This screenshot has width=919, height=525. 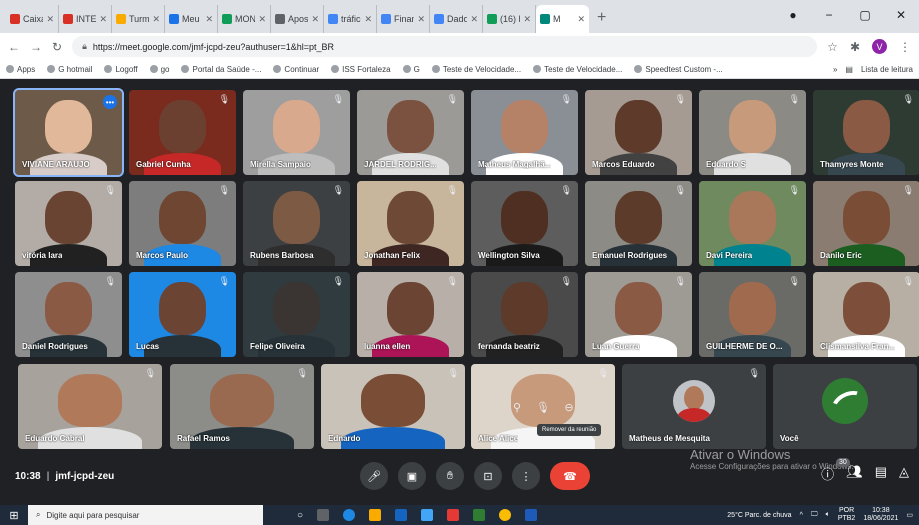 What do you see at coordinates (14, 515) in the screenshot?
I see `windows-start-icon: ⊞` at bounding box center [14, 515].